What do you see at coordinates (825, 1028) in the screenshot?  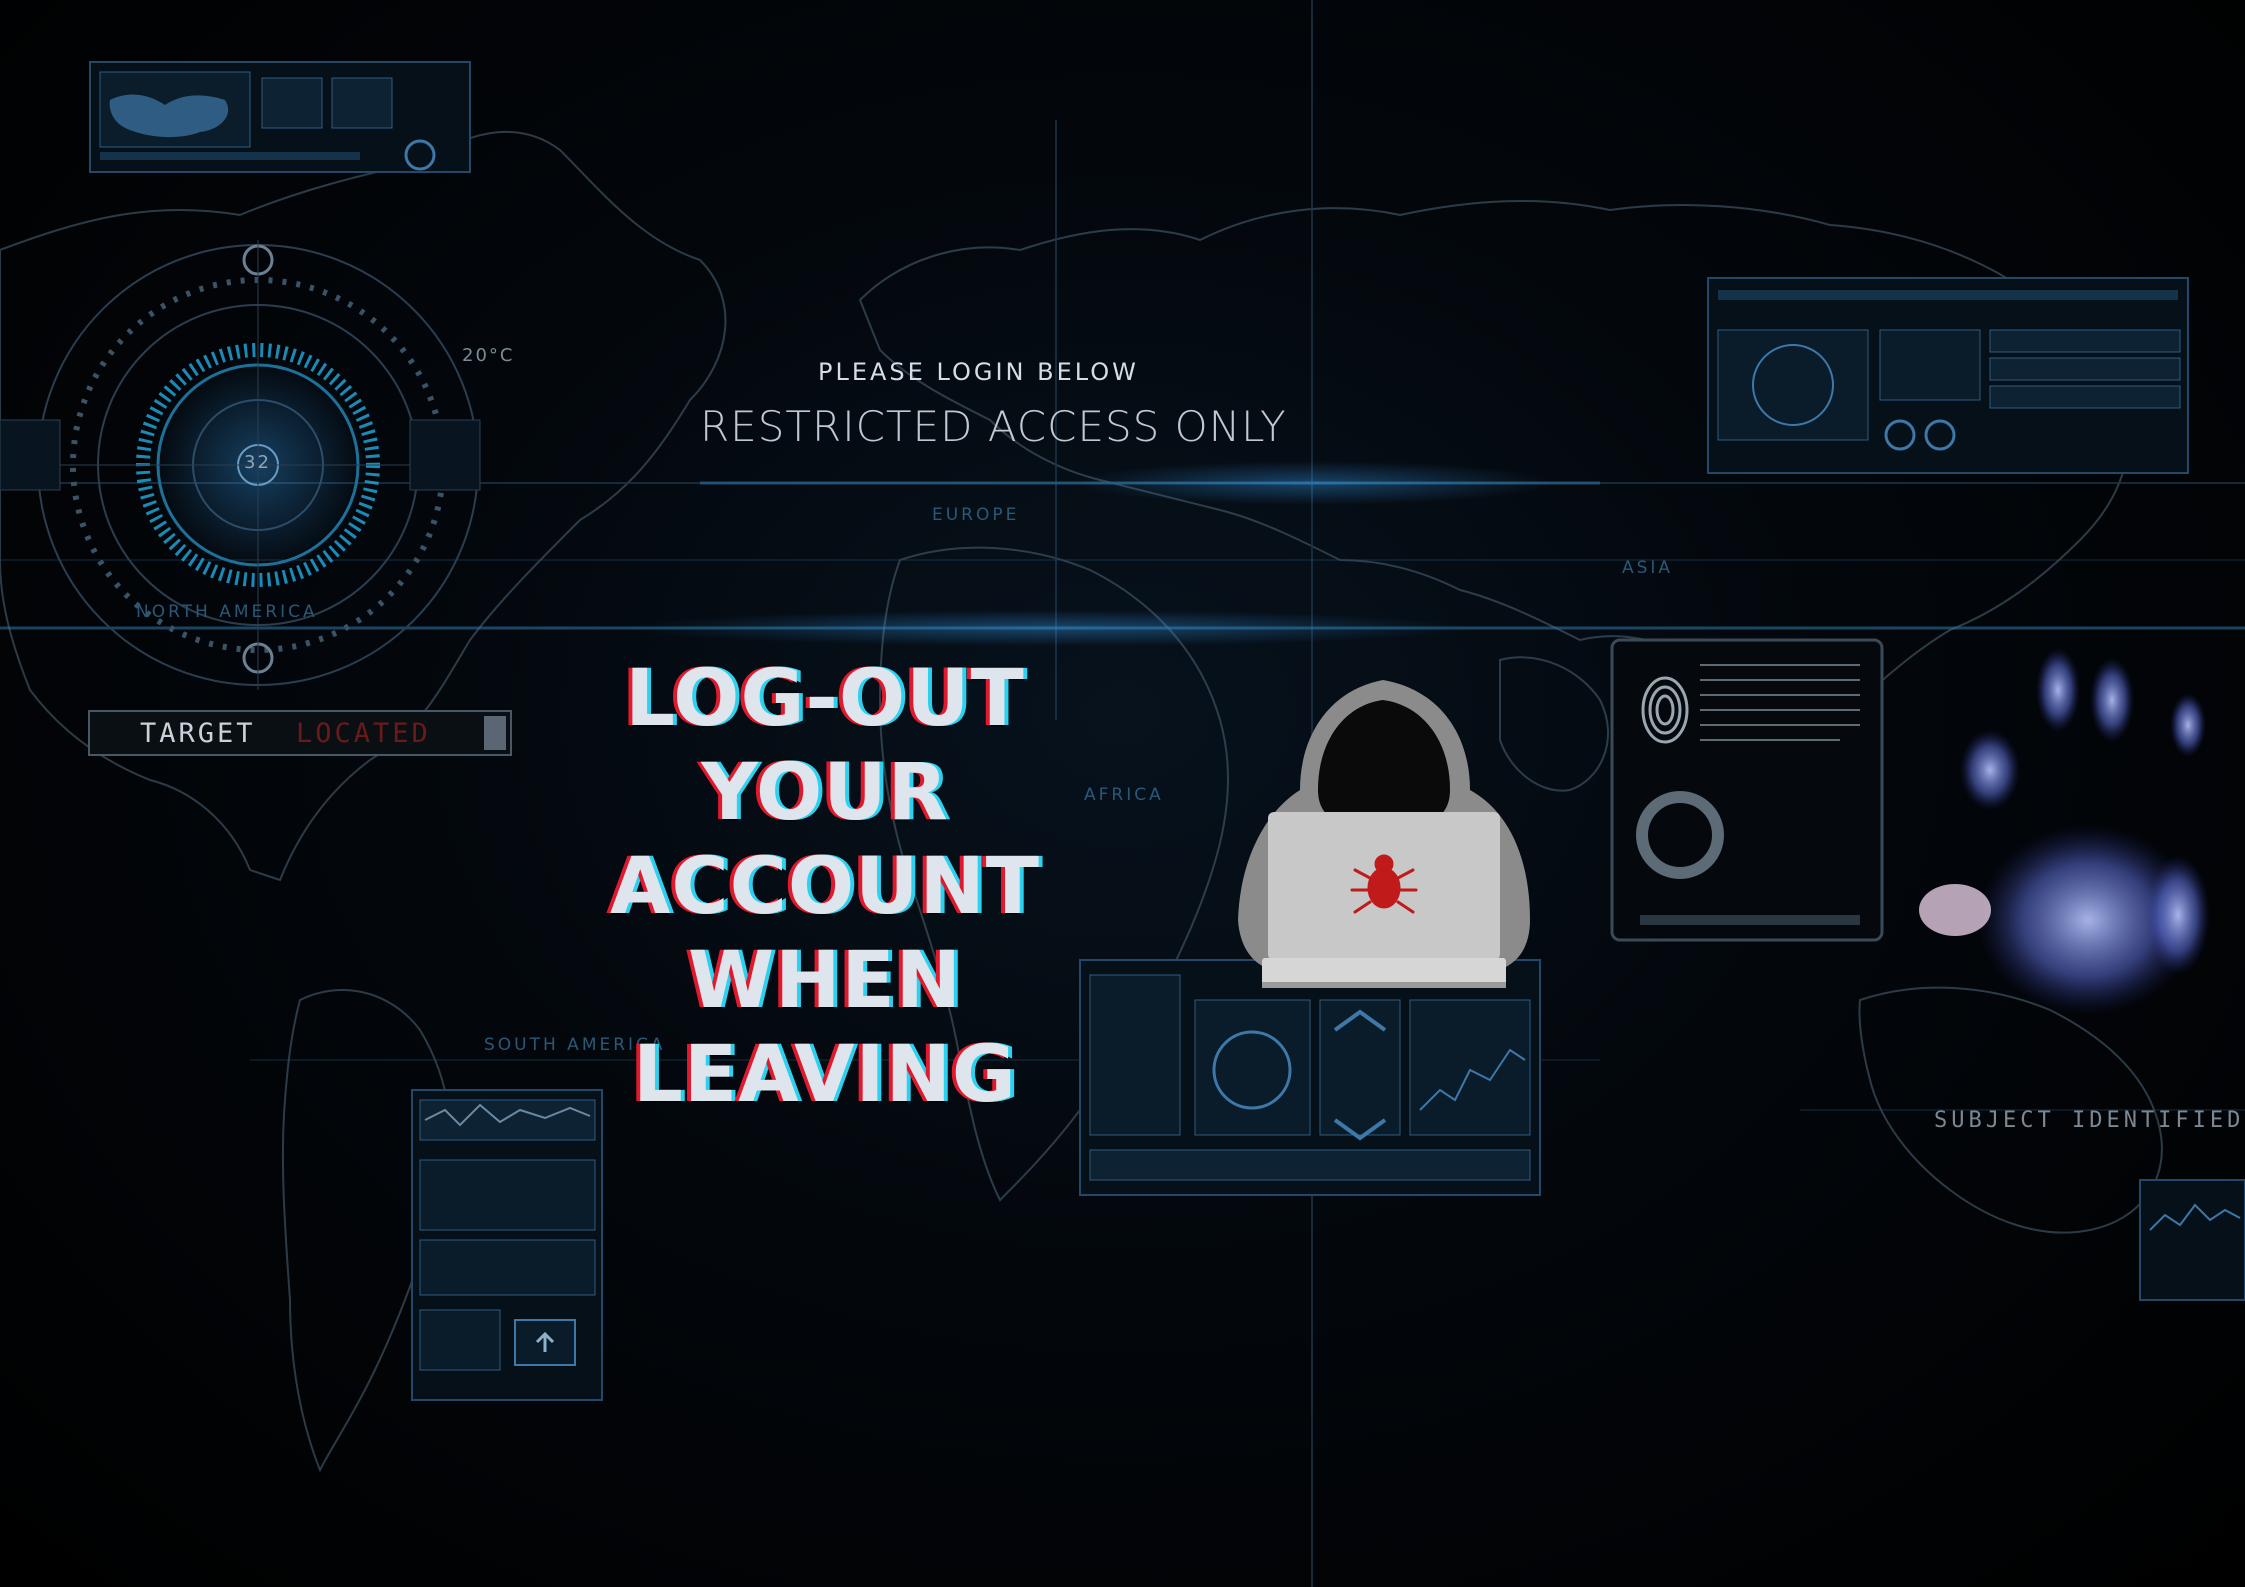 I see `headline-line-3: WHEN LEAVING` at bounding box center [825, 1028].